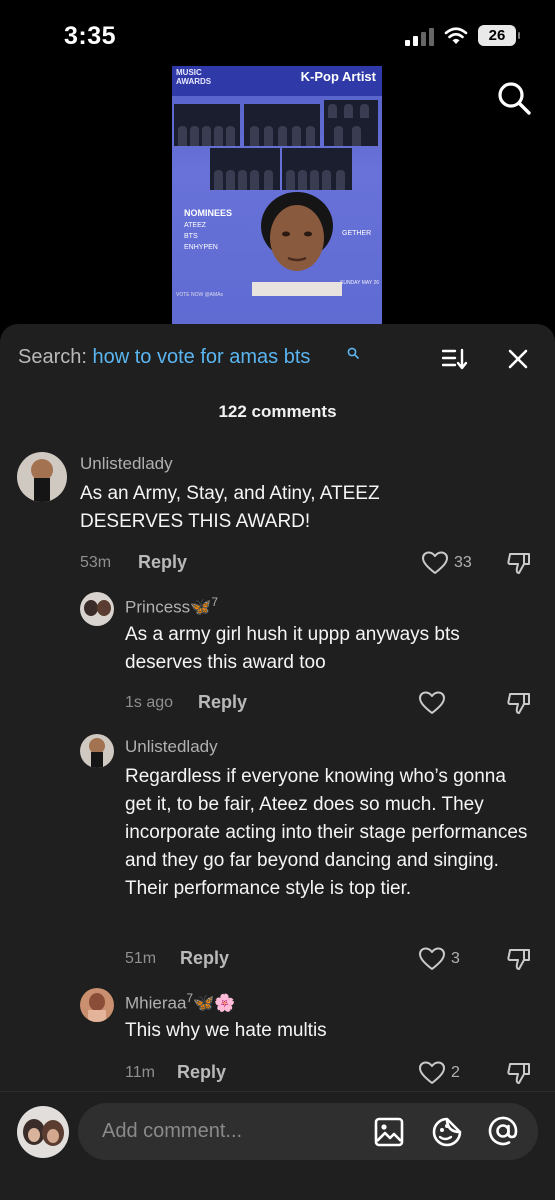  What do you see at coordinates (455, 1072) in the screenshot?
I see `like-count: 2` at bounding box center [455, 1072].